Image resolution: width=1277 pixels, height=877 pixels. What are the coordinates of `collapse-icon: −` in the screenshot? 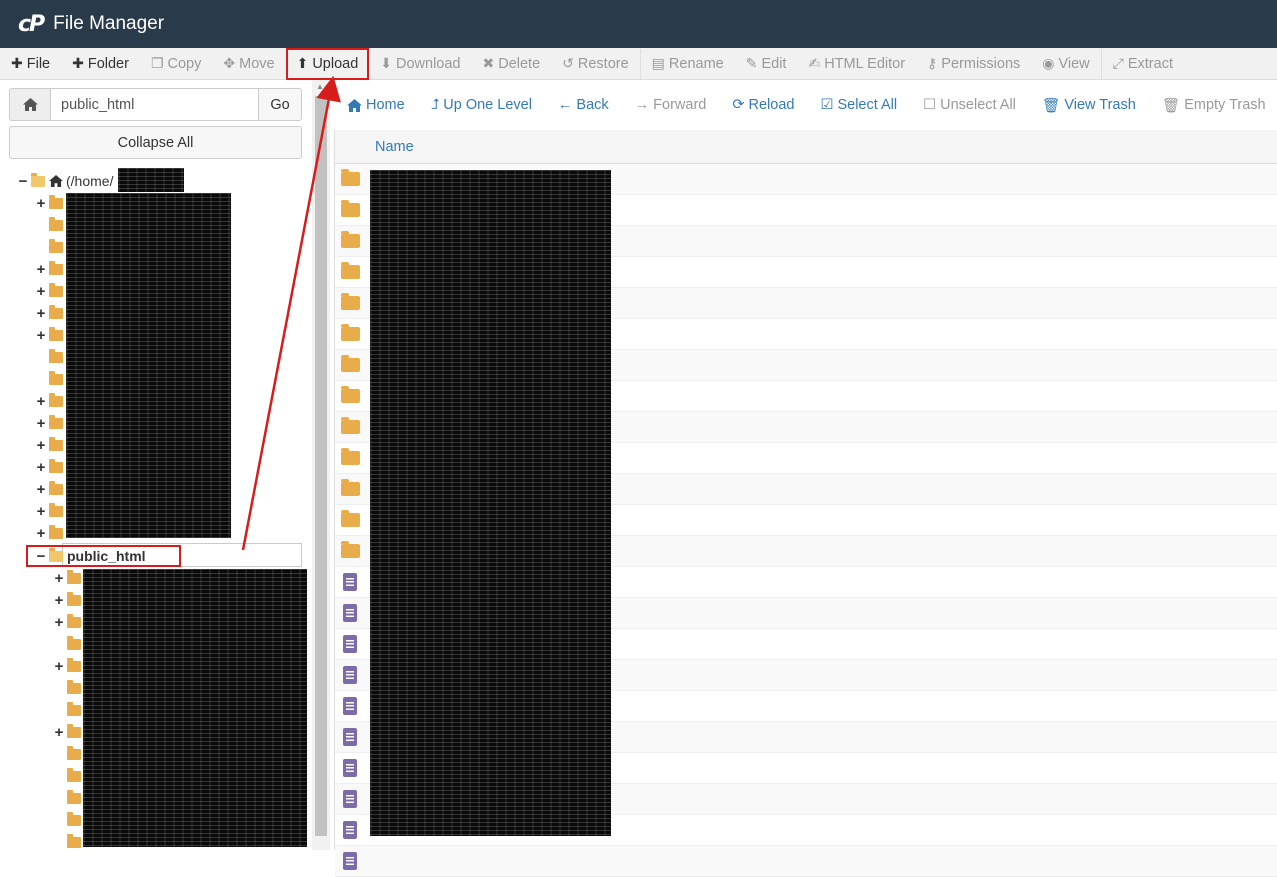 It's located at (23, 181).